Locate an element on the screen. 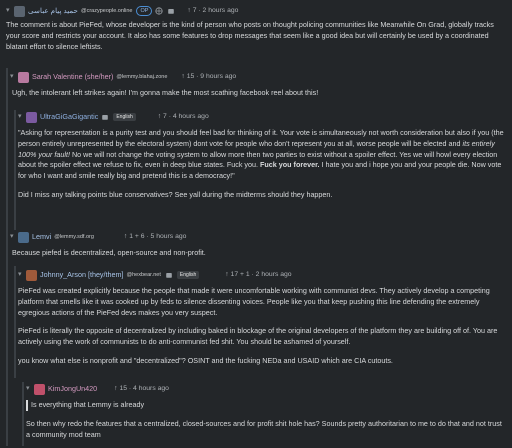 The height and width of the screenshot is (448, 512). globe-icon is located at coordinates (159, 11).